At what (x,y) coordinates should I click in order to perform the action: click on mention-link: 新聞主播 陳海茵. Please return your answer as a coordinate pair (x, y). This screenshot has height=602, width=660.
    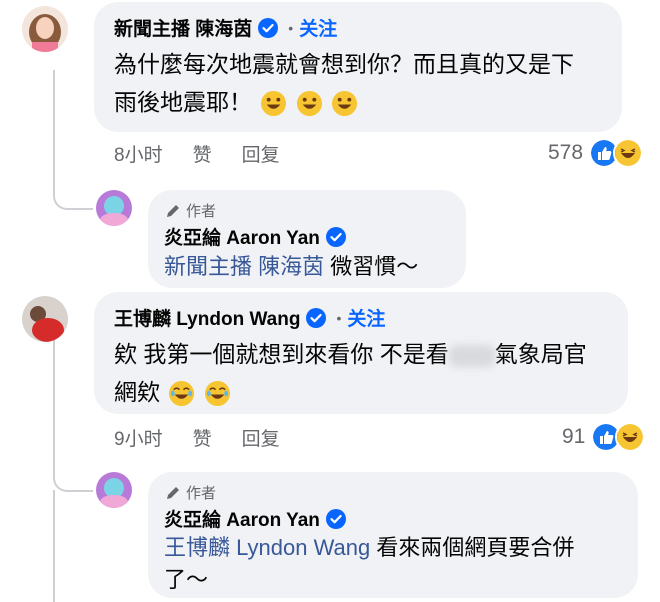
    Looking at the image, I should click on (244, 266).